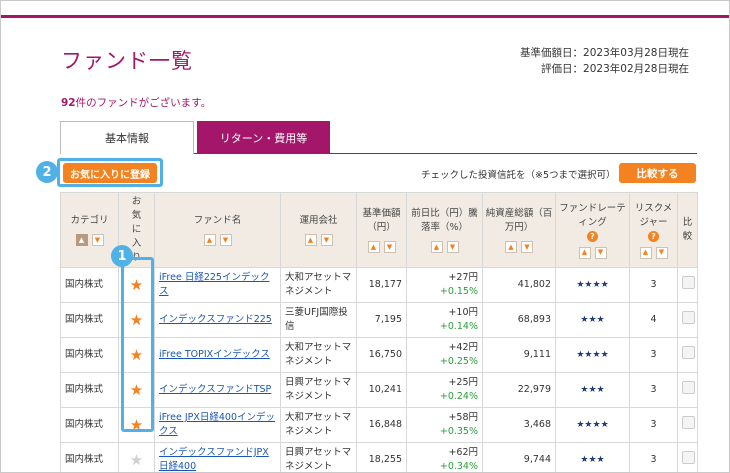 The height and width of the screenshot is (473, 730). I want to click on change-percent: +0.35%, so click(458, 431).